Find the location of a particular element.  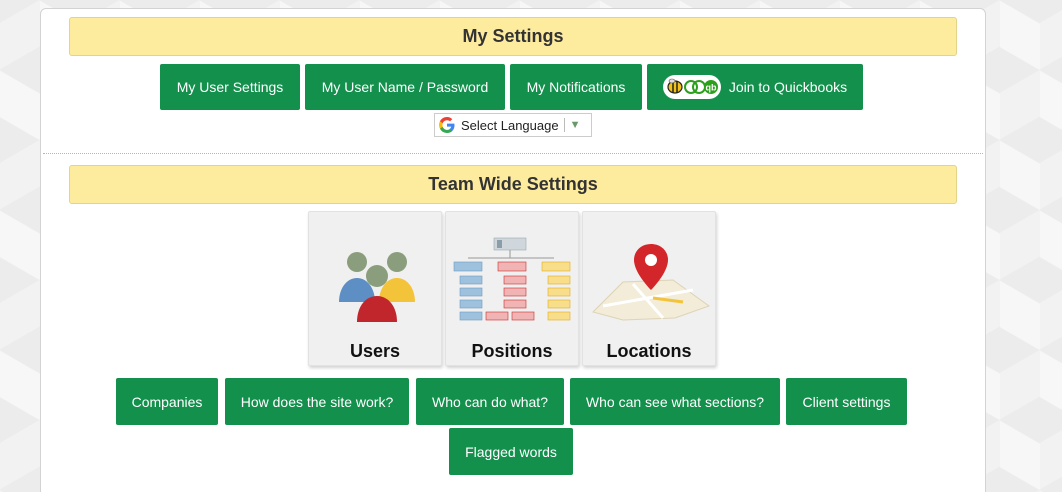

map-pin-icon is located at coordinates (651, 282).